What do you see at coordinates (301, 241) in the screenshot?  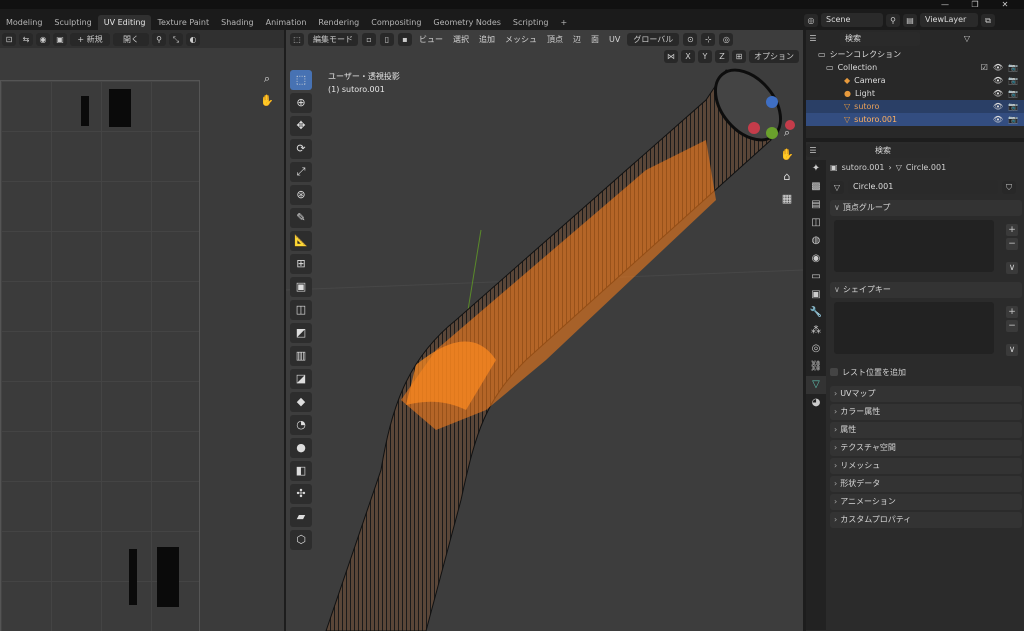 I see `measure-tool-icon: 📐` at bounding box center [301, 241].